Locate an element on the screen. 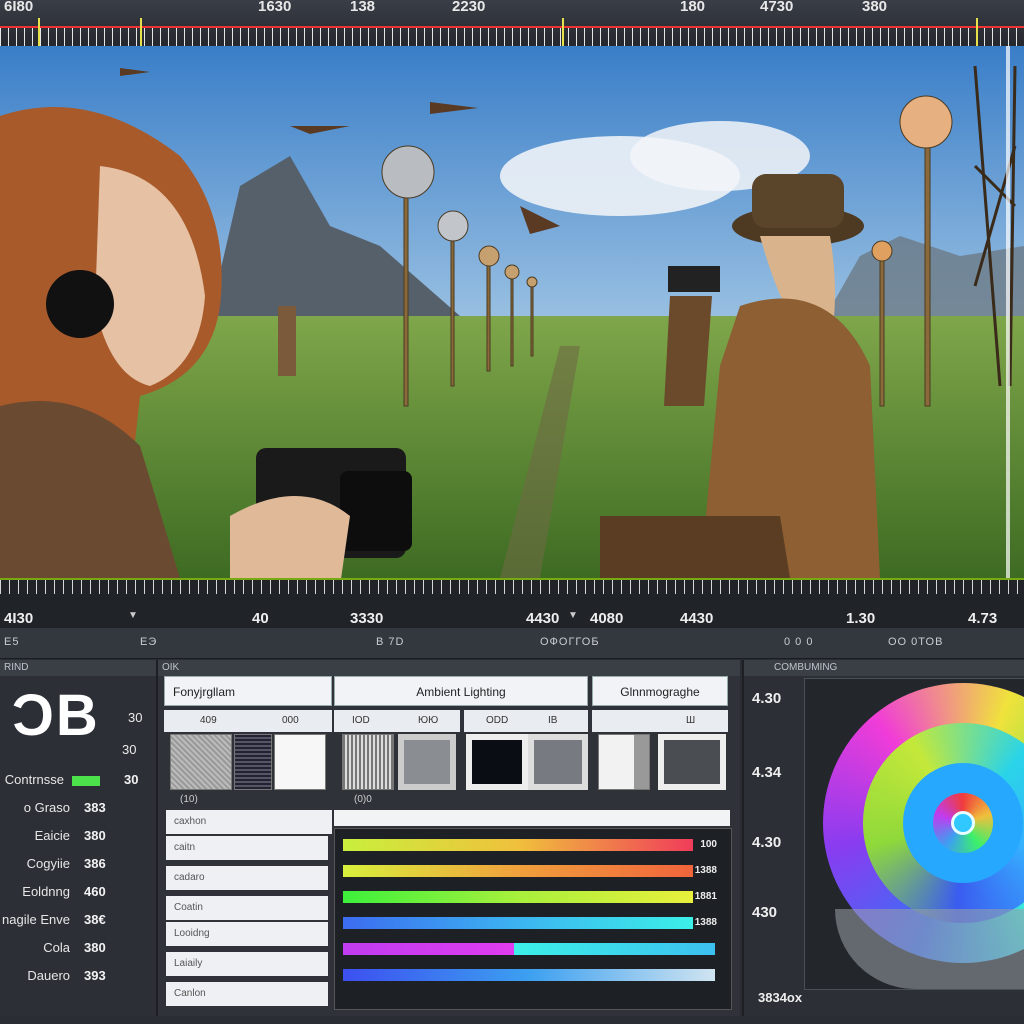 This screenshot has width=1024, height=1024. subheader-label: IB is located at coordinates (553, 720).